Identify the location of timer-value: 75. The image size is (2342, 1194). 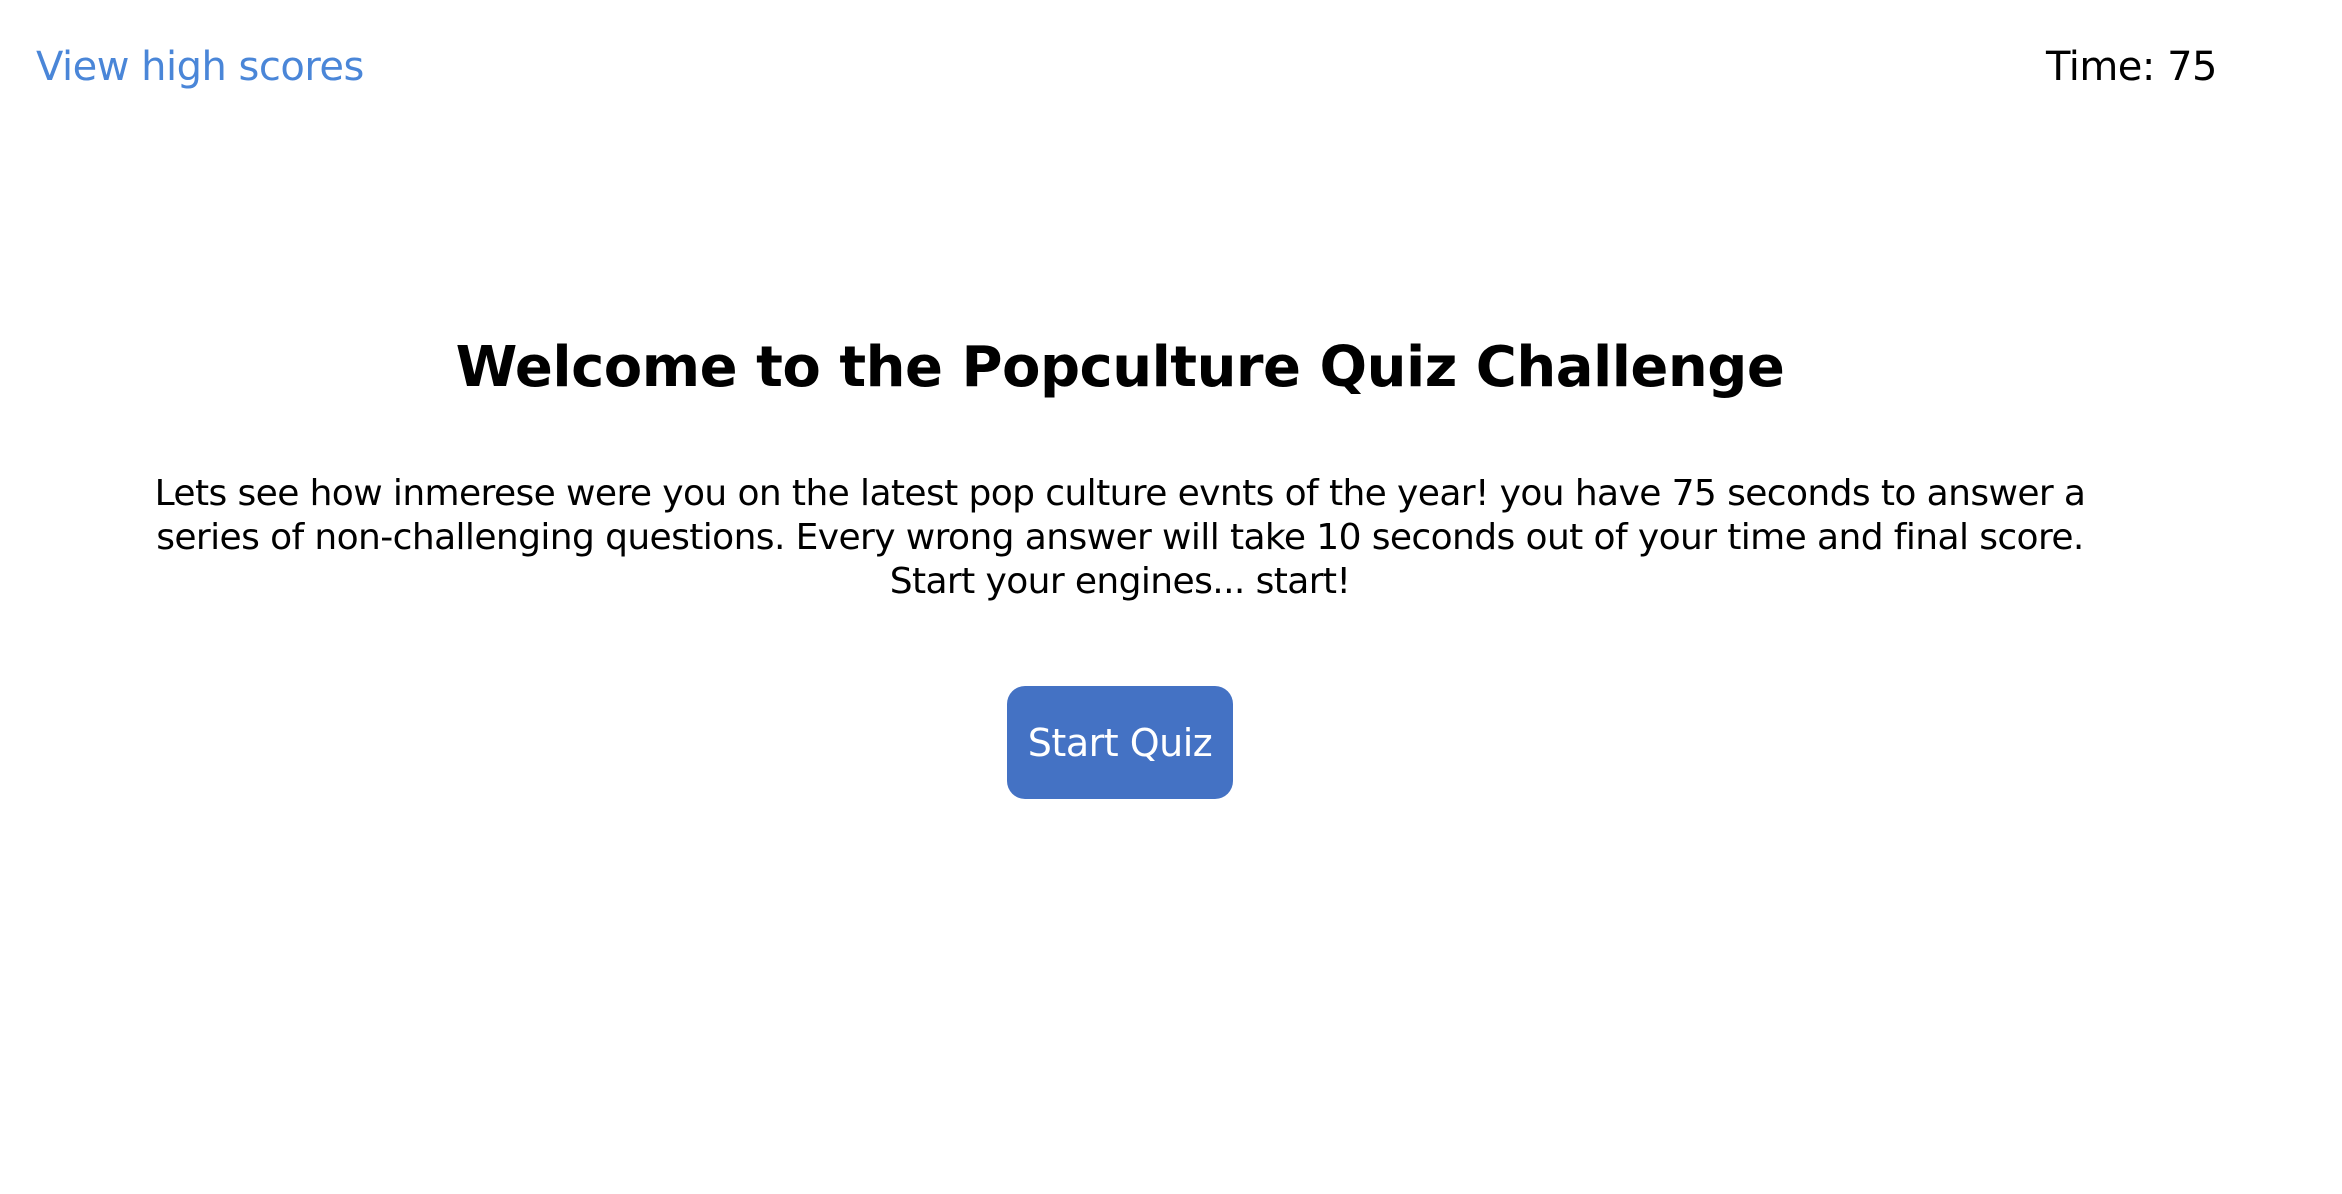
(2192, 67).